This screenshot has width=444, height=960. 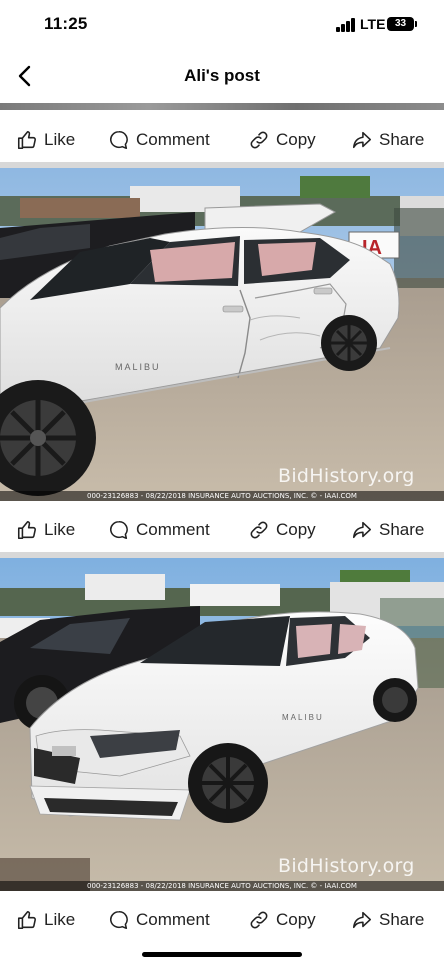 I want to click on status-time: 11:25, so click(x=66, y=23).